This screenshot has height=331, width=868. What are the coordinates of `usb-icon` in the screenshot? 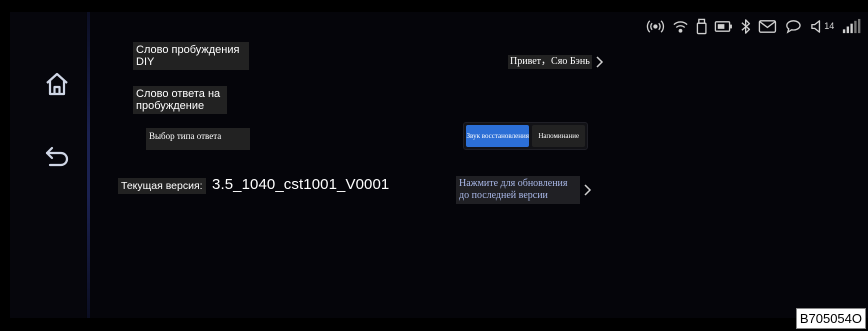 It's located at (701, 26).